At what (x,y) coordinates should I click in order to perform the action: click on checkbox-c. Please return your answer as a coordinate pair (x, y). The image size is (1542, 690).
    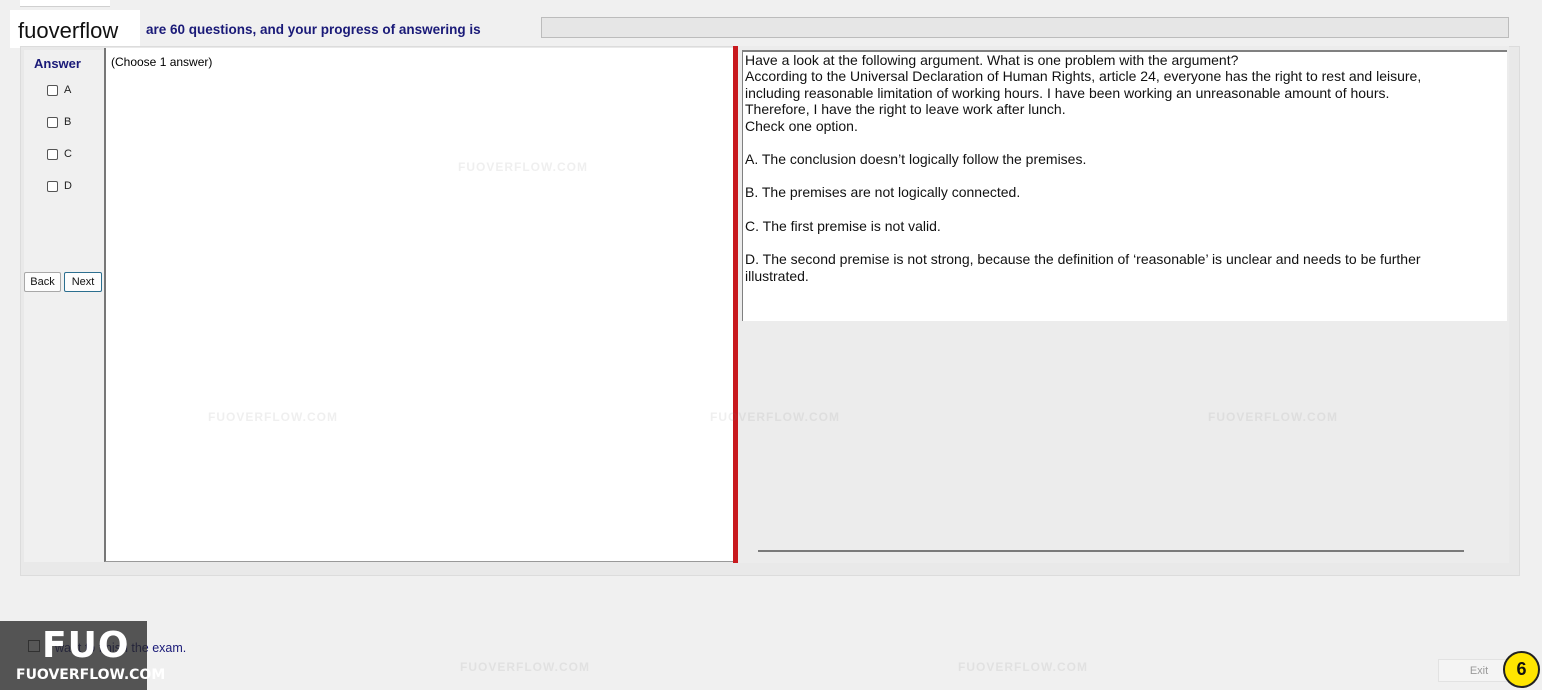
    Looking at the image, I should click on (52, 154).